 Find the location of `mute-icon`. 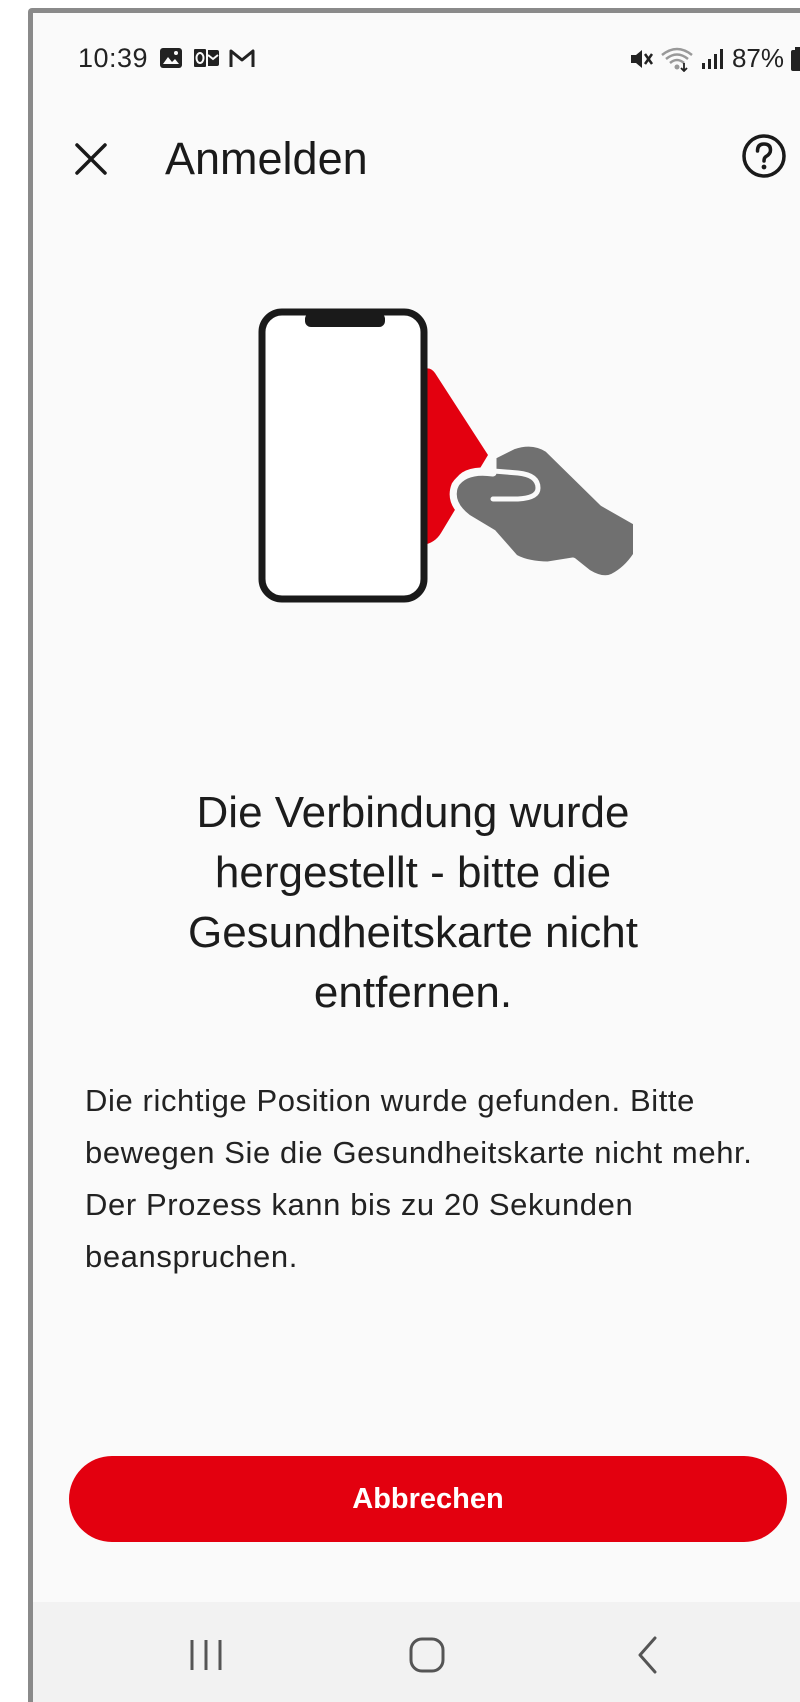

mute-icon is located at coordinates (641, 58).